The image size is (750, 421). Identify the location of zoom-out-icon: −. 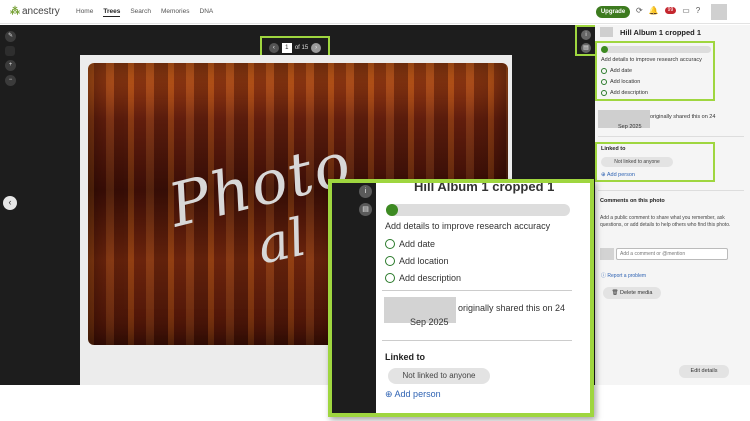
(10, 80).